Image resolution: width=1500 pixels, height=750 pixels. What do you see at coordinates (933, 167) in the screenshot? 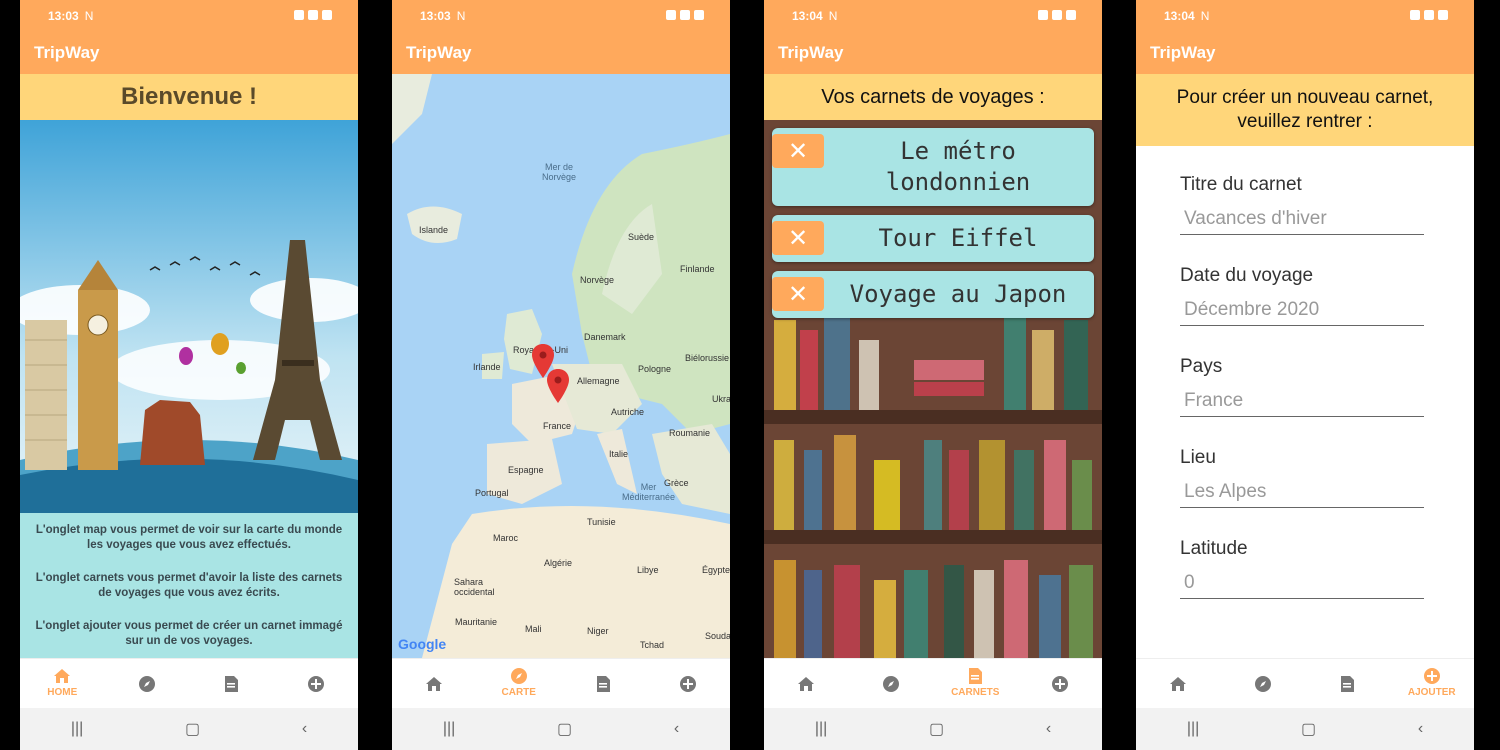
I see `carnet-card: ✕ Le métro londonnien` at bounding box center [933, 167].